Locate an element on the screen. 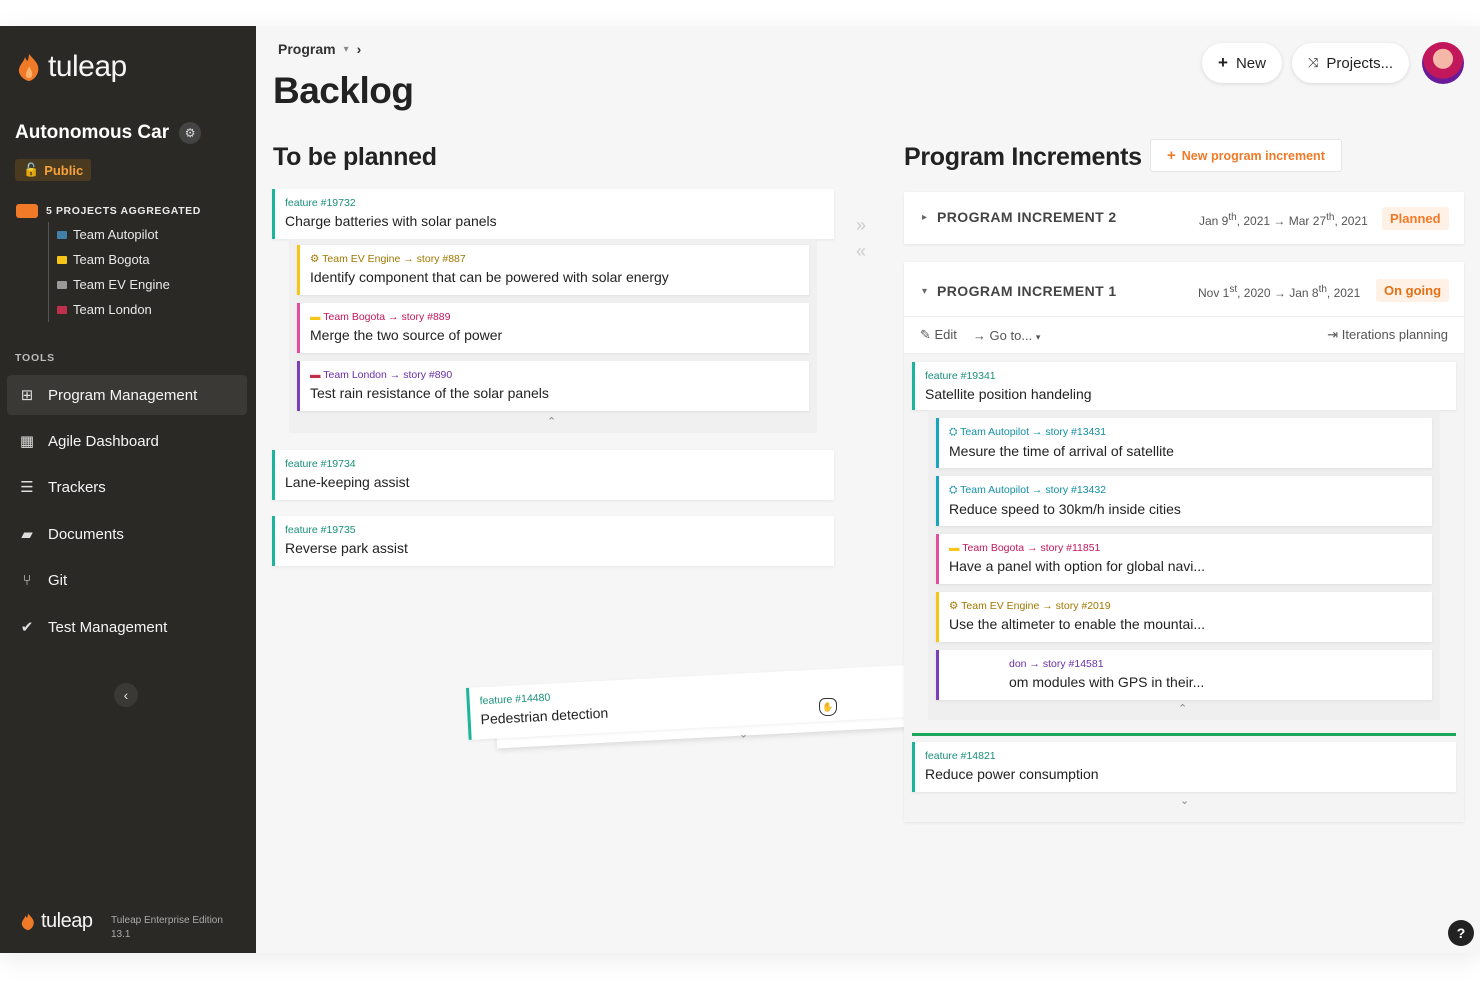 The width and height of the screenshot is (1480, 987). feature-card: feature #14821 Reduce power consumption is located at coordinates (1184, 767).